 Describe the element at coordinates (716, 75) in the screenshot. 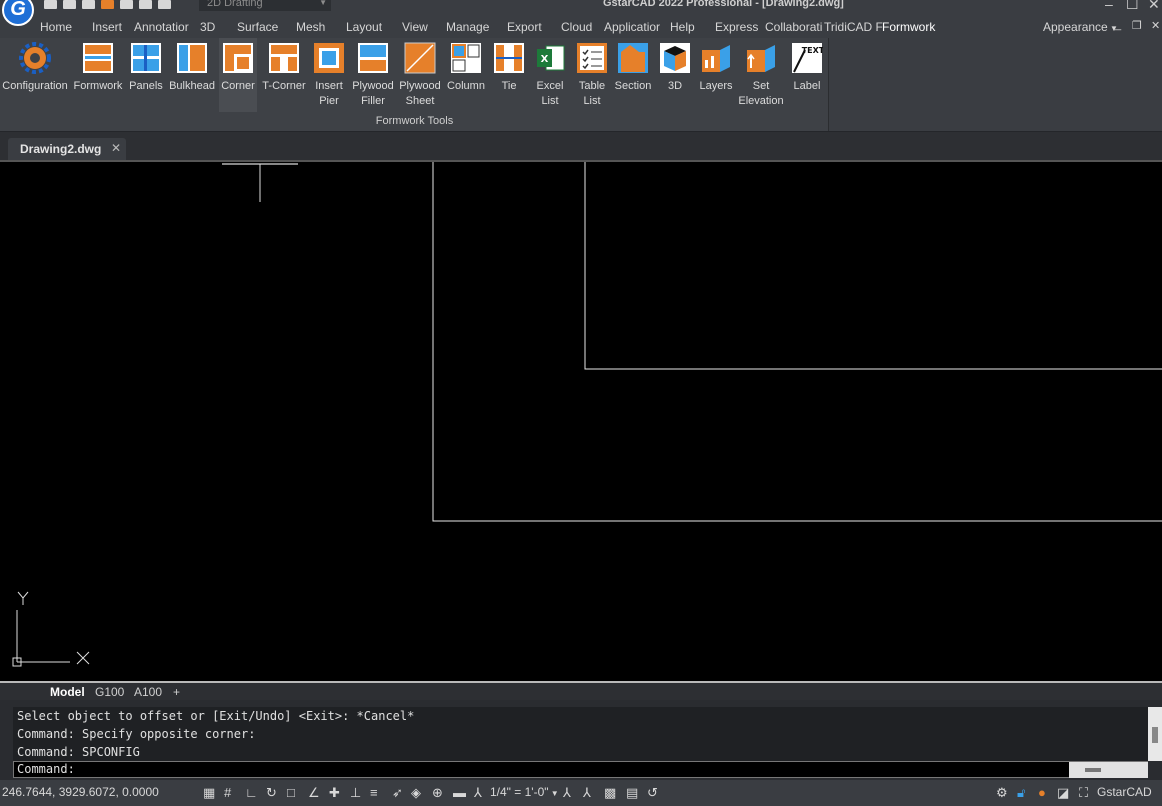

I see `layers-button: Layers` at that location.